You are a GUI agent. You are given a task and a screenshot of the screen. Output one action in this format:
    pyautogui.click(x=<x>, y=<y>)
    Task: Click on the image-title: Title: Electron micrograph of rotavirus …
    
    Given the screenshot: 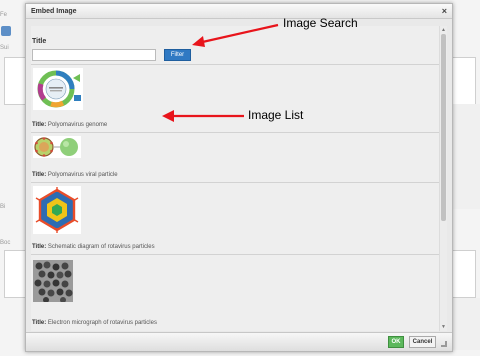 What is the action you would take?
    pyautogui.click(x=94, y=323)
    